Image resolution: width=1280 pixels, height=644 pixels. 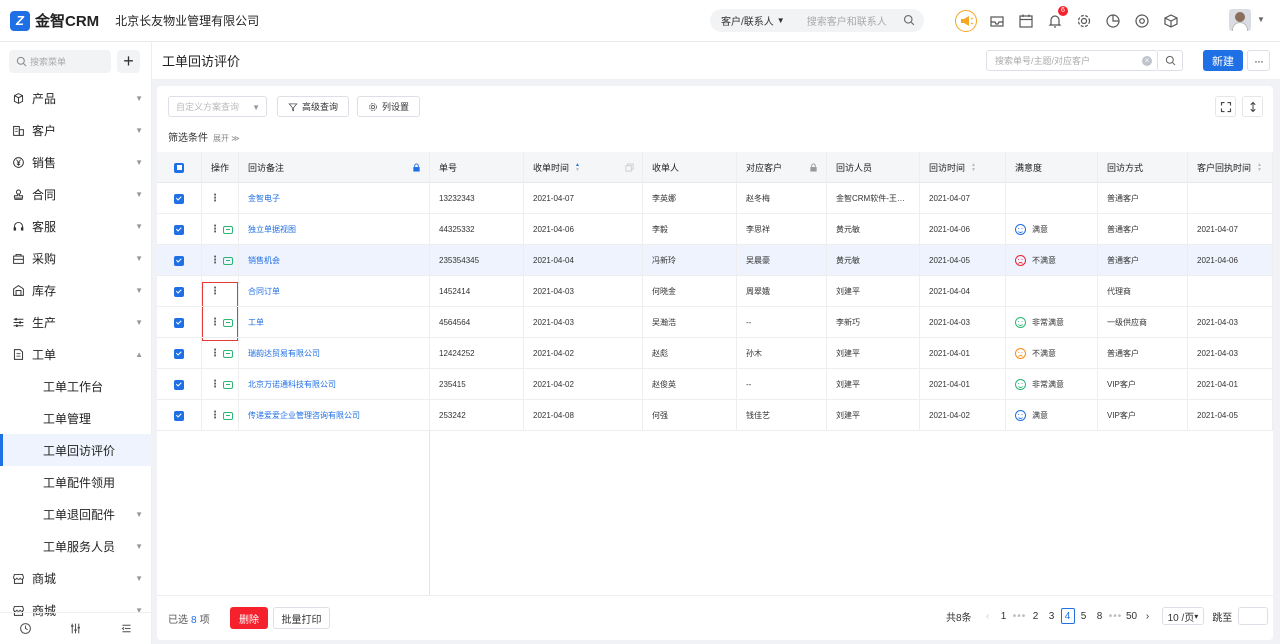 I want to click on sidebar-item-9: 工单工作台, so click(x=76, y=386).